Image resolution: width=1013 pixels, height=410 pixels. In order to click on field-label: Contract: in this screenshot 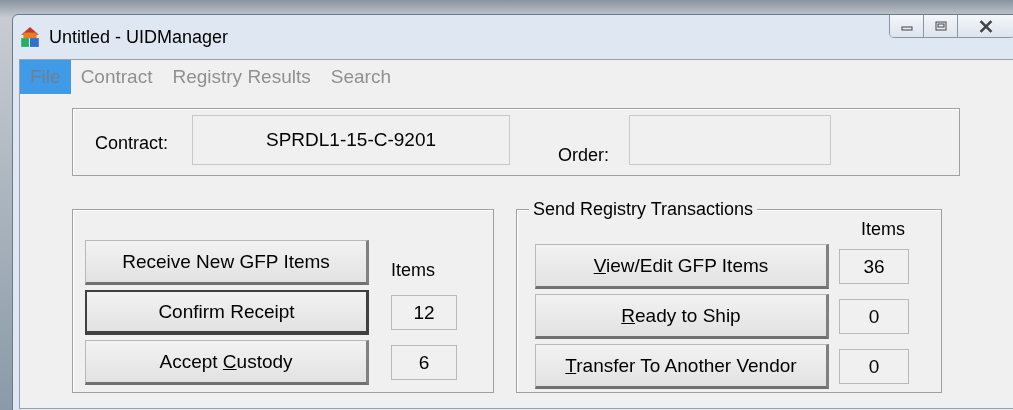, I will do `click(132, 143)`.